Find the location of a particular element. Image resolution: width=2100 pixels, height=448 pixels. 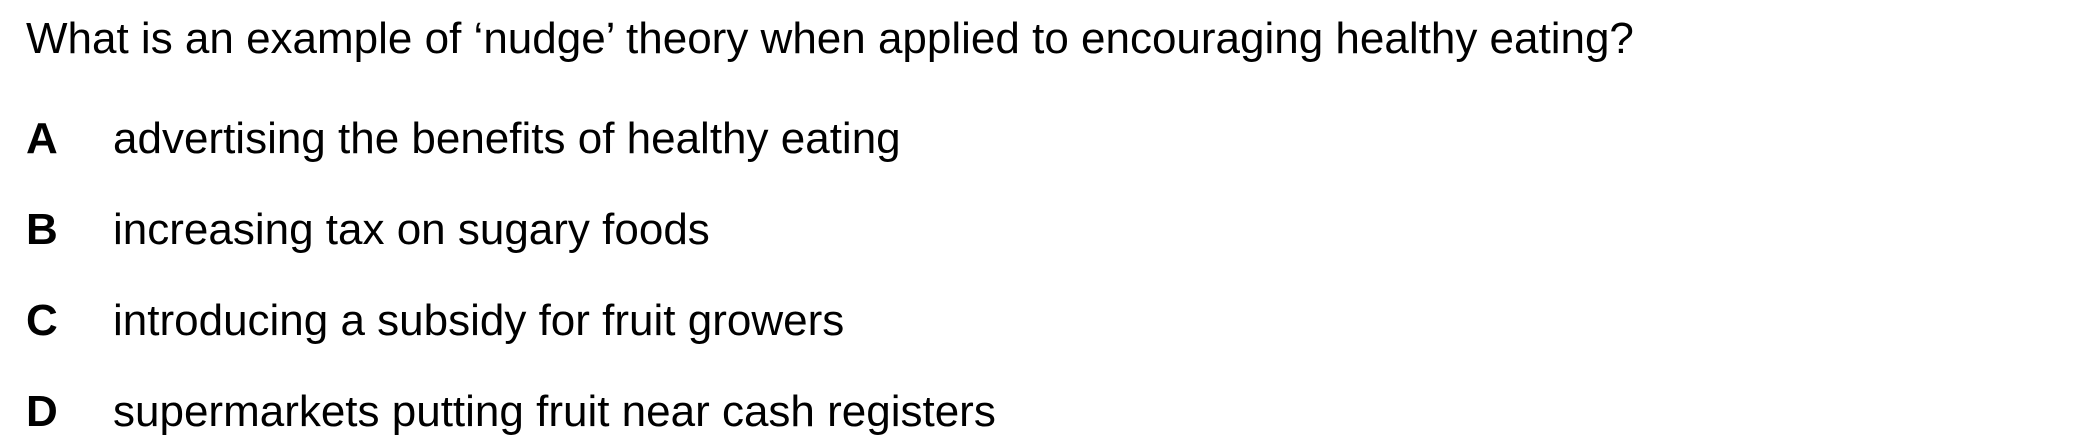

option-text: increasing tax on sugary foods is located at coordinates (411, 229).